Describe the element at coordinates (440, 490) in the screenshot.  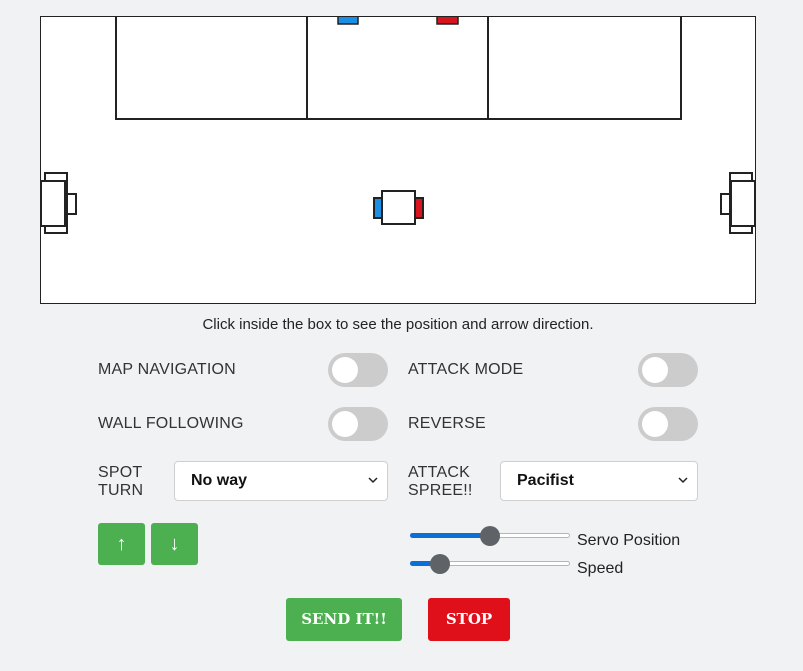
I see `attack-spree-label-line2: SPREE!!` at that location.